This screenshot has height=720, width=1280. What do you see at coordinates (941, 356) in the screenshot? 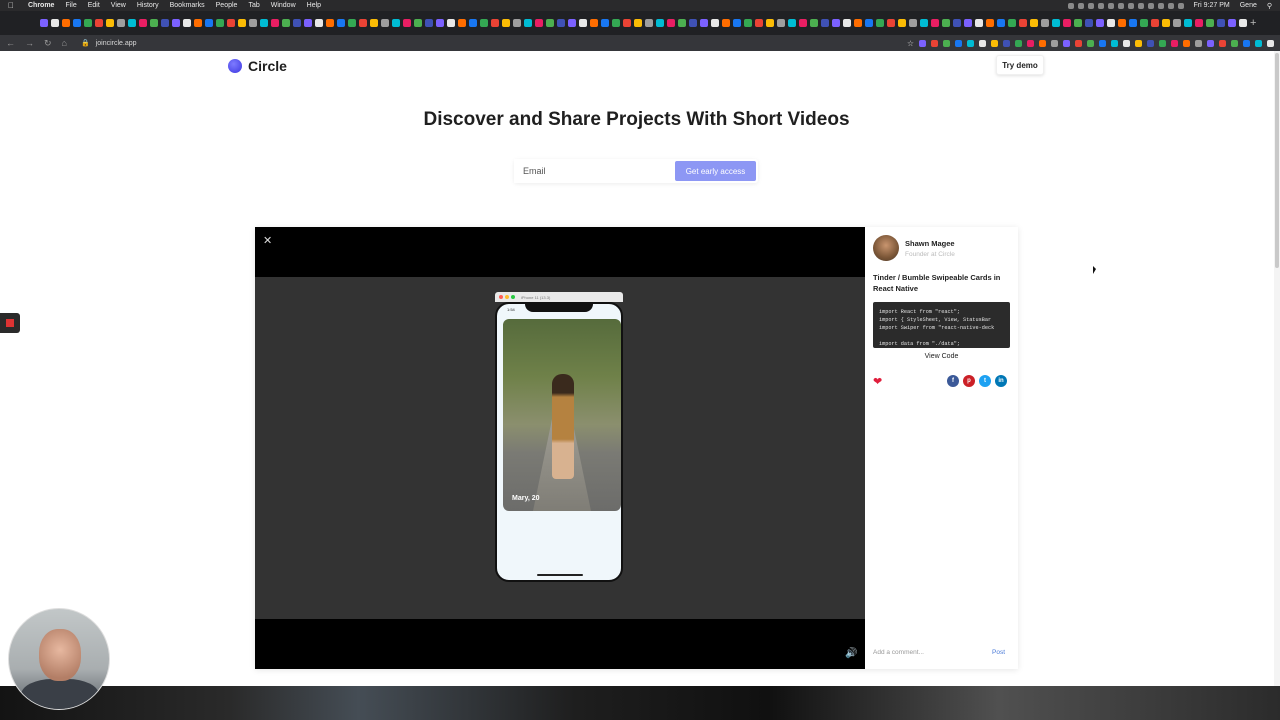
I see `view-code-button: View Code` at bounding box center [941, 356].